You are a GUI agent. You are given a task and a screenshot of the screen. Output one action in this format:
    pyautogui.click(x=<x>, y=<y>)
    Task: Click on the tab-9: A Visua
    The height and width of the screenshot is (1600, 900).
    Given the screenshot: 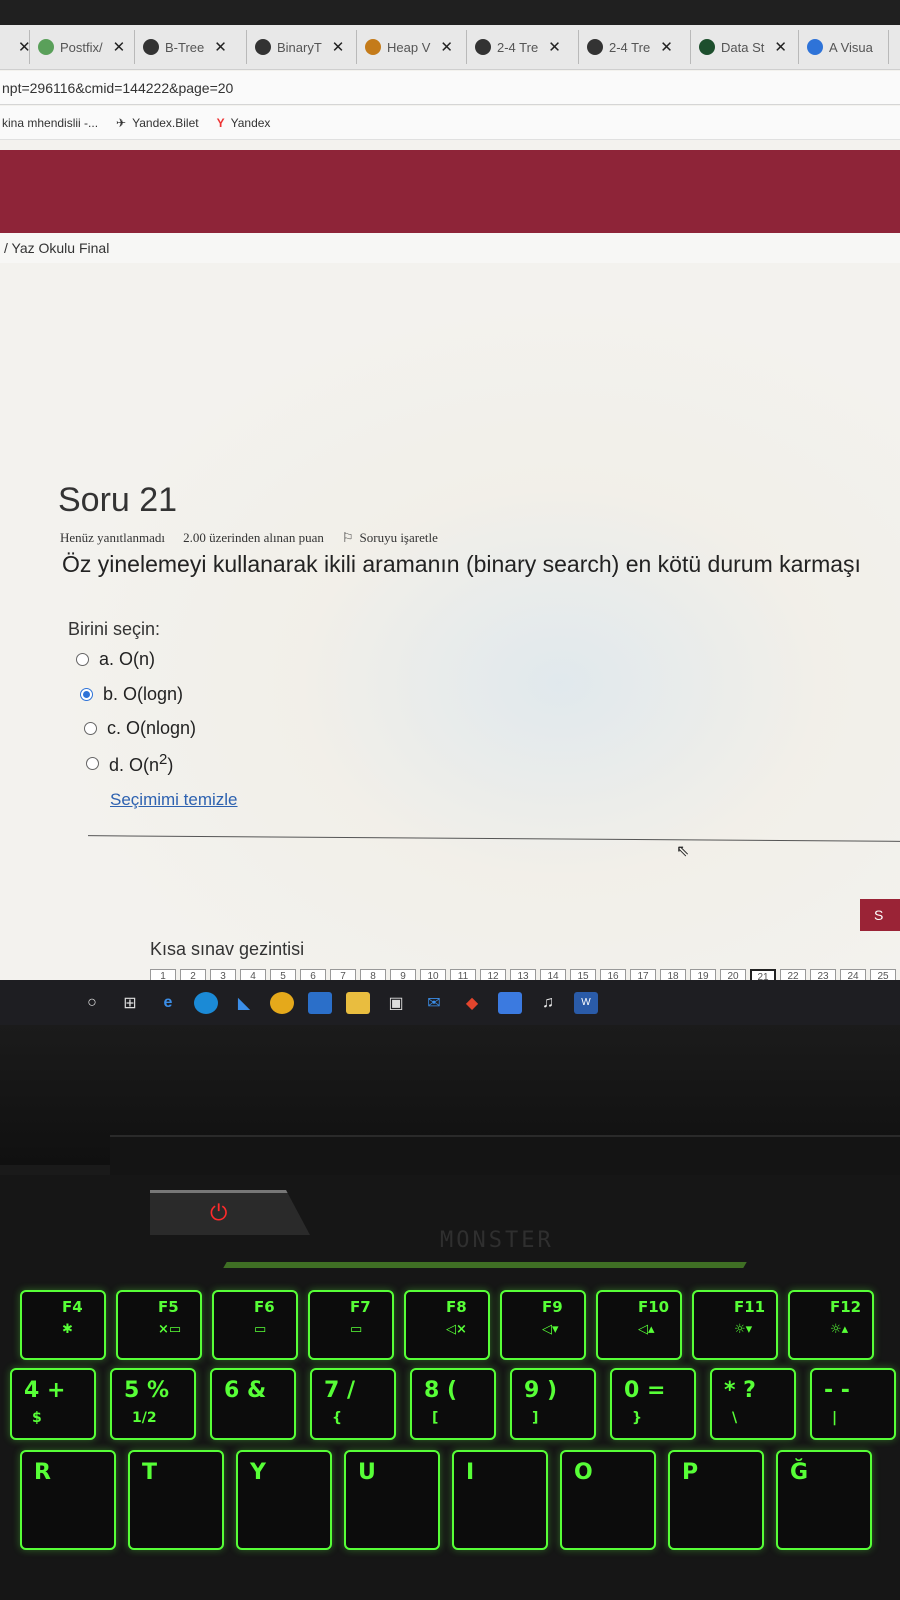 What is the action you would take?
    pyautogui.click(x=844, y=47)
    